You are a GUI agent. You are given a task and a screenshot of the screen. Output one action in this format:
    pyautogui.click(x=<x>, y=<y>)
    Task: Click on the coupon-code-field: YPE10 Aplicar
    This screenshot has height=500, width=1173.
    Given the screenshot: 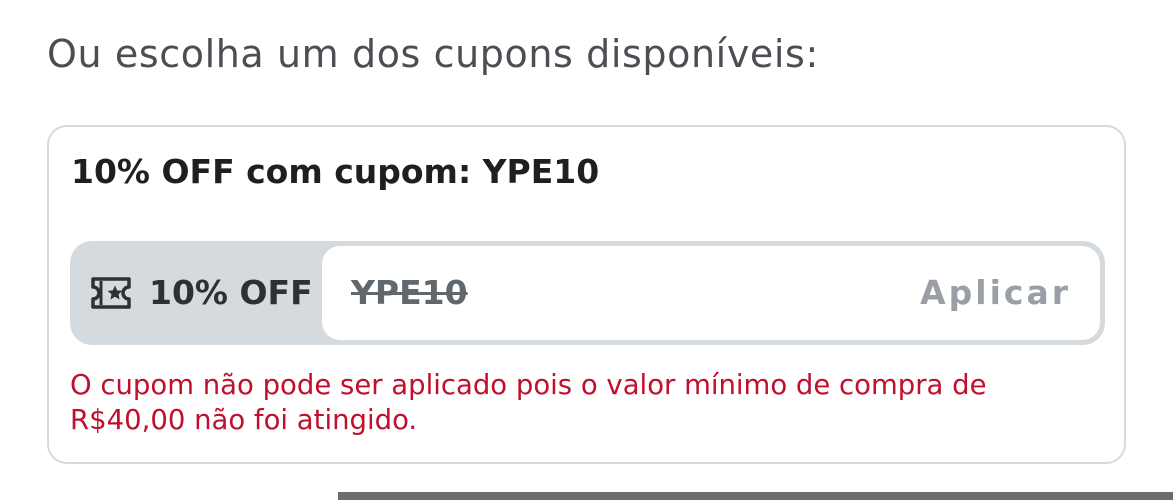 What is the action you would take?
    pyautogui.click(x=711, y=293)
    